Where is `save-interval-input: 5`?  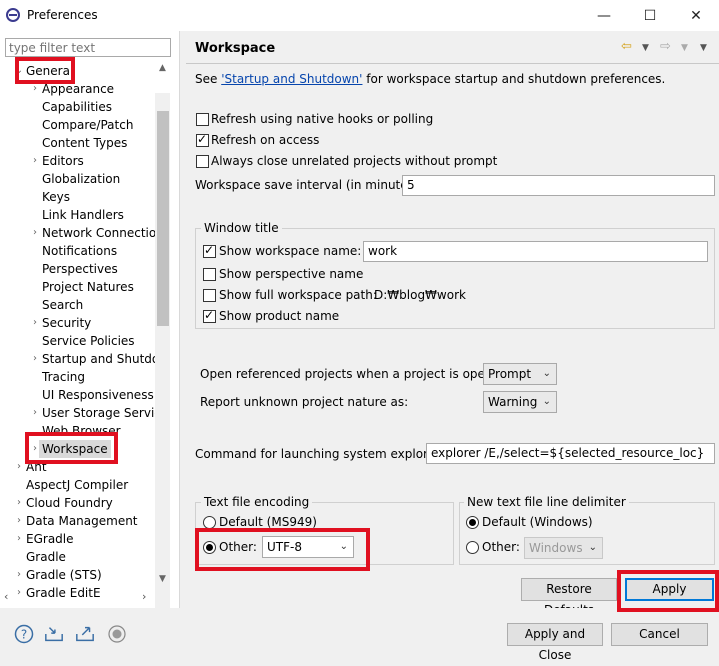
save-interval-input: 5 is located at coordinates (558, 185).